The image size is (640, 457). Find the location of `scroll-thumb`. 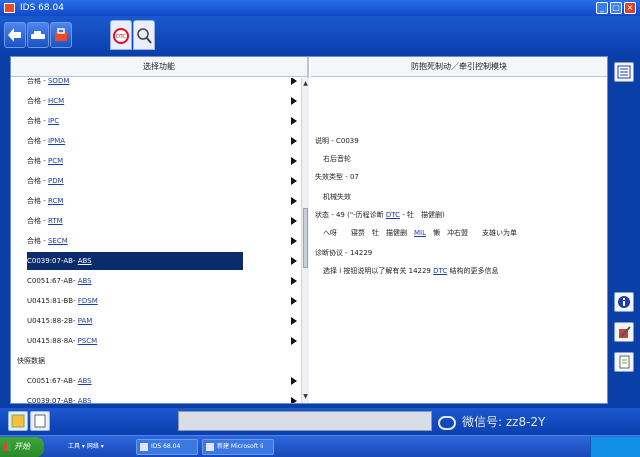

scroll-thumb is located at coordinates (305, 238).